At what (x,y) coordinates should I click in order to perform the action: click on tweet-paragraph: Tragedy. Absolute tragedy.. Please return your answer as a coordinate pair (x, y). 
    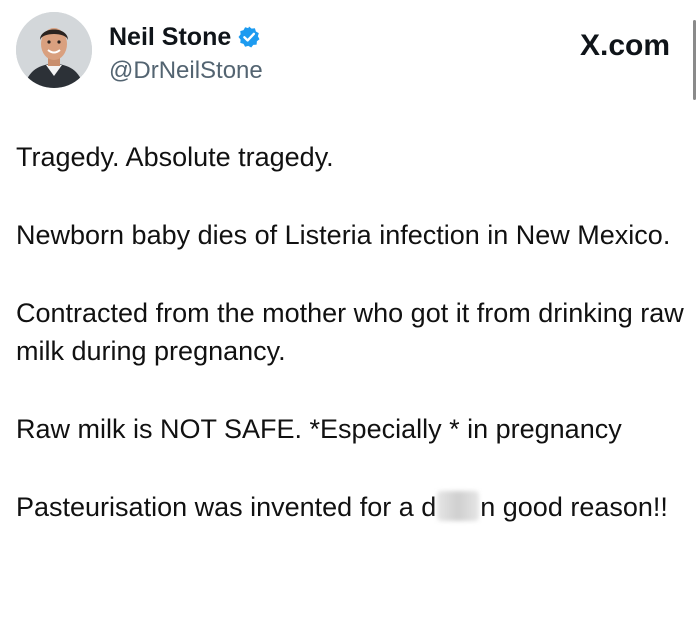
    Looking at the image, I should click on (175, 157).